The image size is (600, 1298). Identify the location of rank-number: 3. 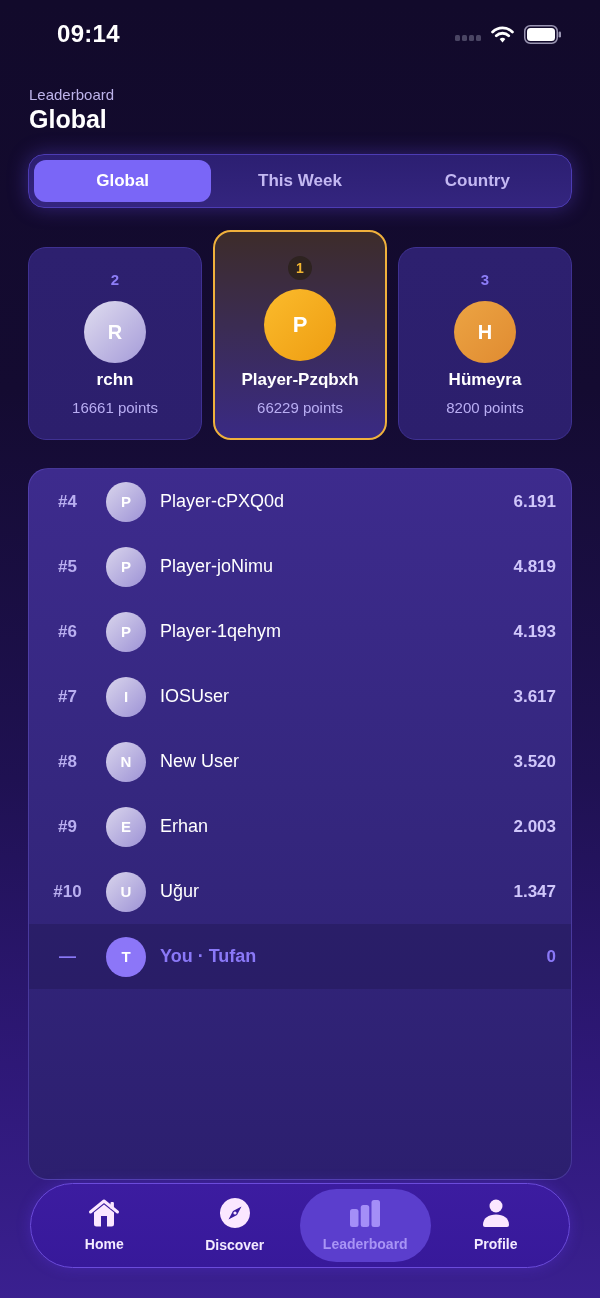
(485, 280).